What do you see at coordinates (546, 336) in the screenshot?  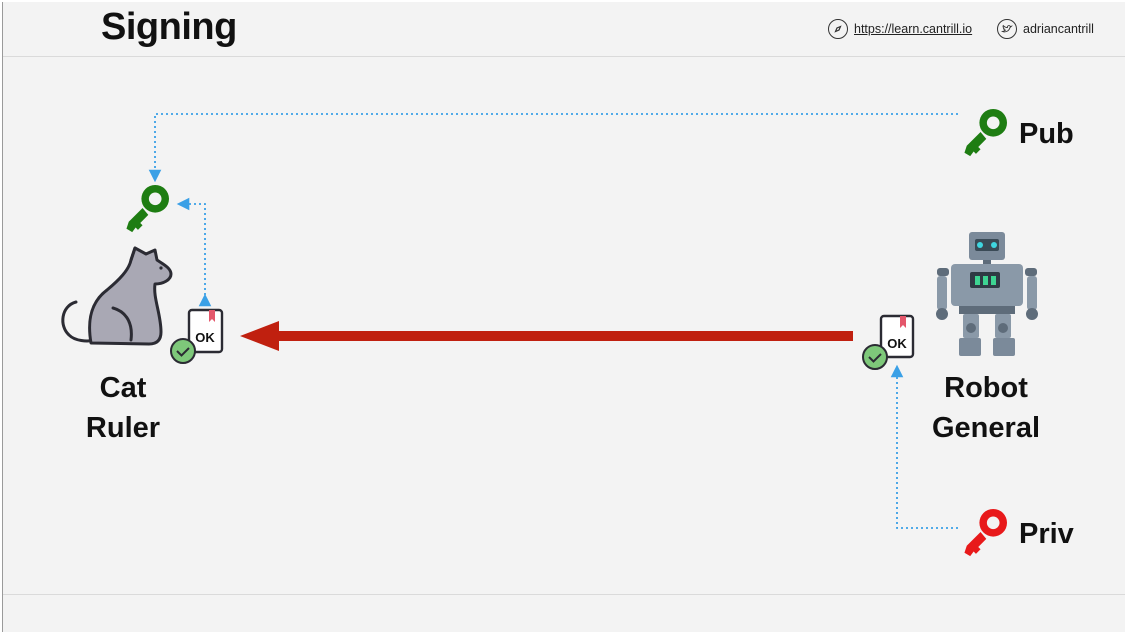 I see `message-arrow` at bounding box center [546, 336].